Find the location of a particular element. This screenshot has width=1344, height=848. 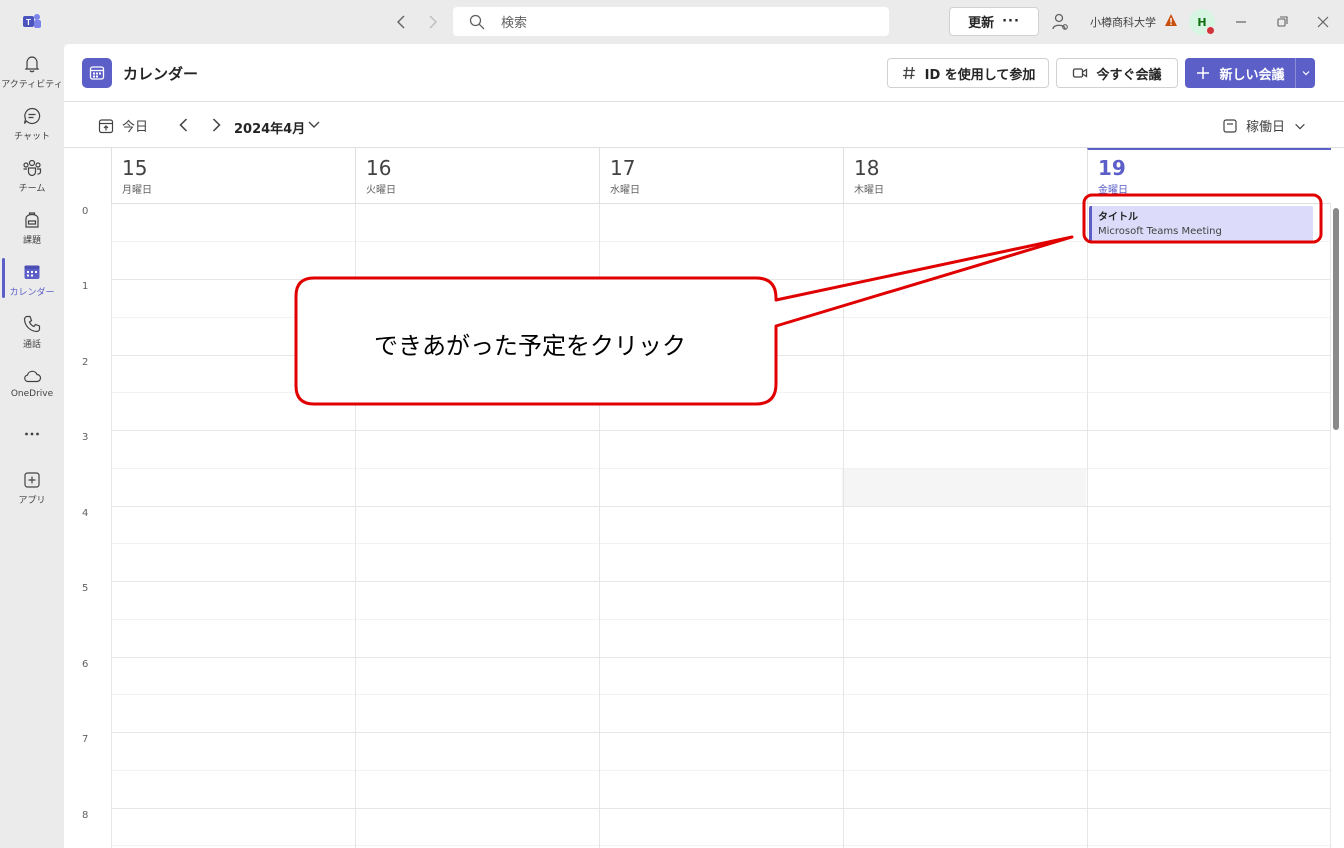

warning-icon is located at coordinates (1171, 20).